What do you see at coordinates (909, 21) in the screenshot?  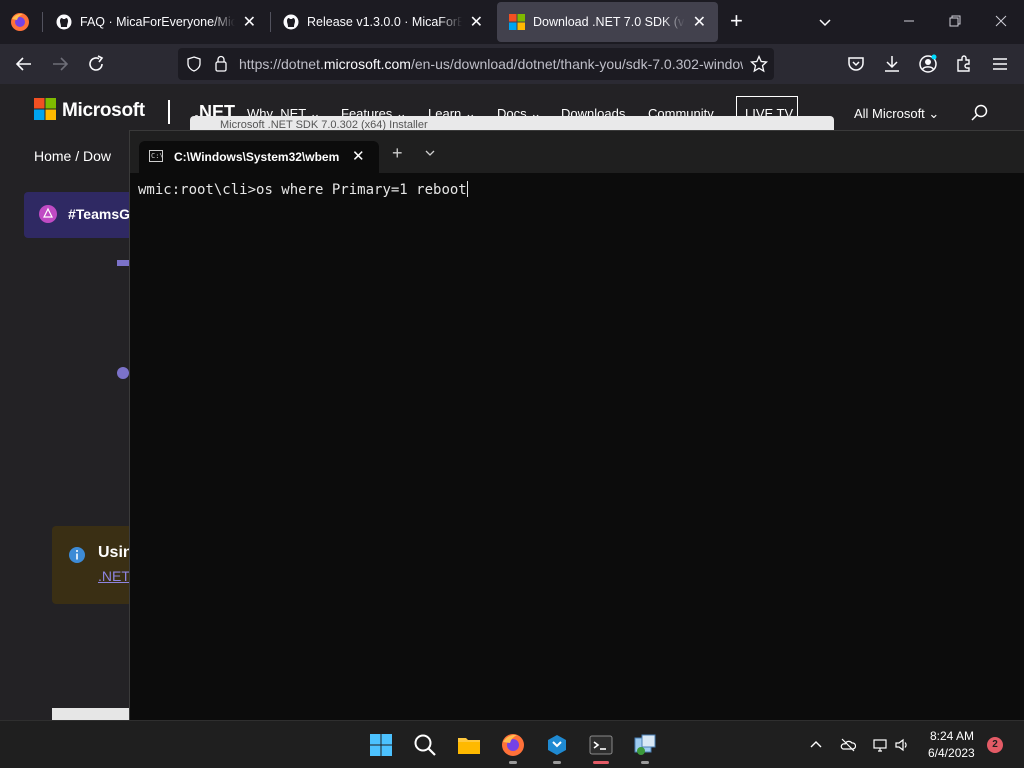 I see `minimize-icon` at bounding box center [909, 21].